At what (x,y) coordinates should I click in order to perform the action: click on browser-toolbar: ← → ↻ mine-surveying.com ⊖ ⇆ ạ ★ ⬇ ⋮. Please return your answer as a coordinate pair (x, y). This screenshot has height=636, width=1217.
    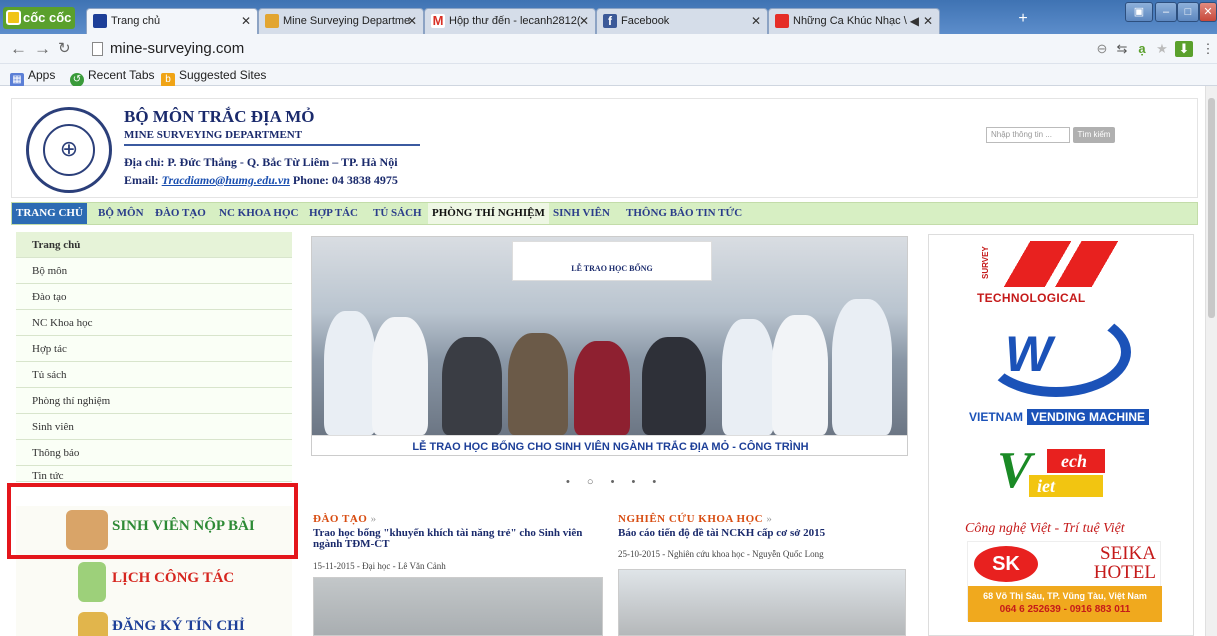
    Looking at the image, I should click on (608, 49).